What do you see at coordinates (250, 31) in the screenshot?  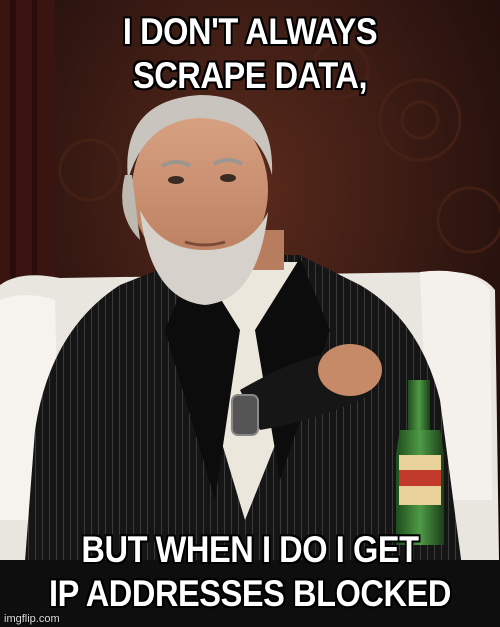 I see `top-caption-line-1: I DON'T ALWAYS` at bounding box center [250, 31].